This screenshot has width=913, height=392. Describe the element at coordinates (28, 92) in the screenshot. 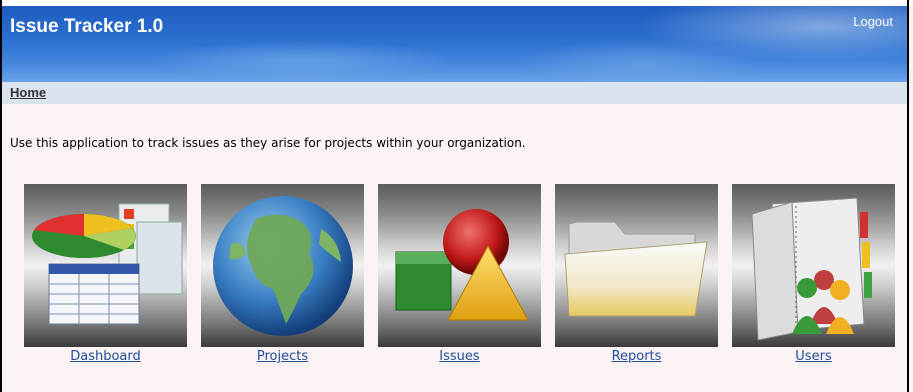

I see `breadcrumb-home-link: Home` at that location.